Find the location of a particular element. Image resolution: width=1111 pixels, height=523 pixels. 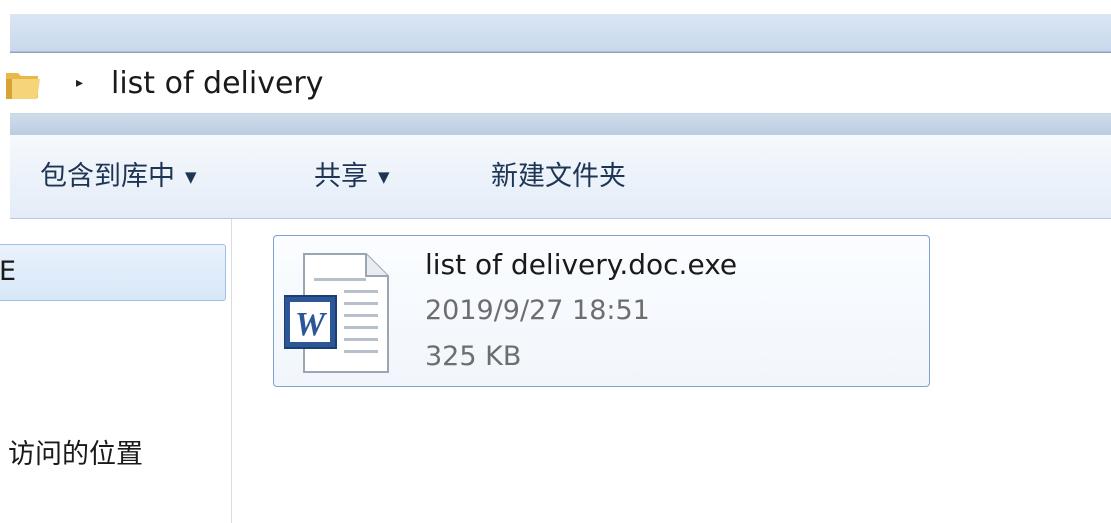

file-size: 325 KB is located at coordinates (473, 356).